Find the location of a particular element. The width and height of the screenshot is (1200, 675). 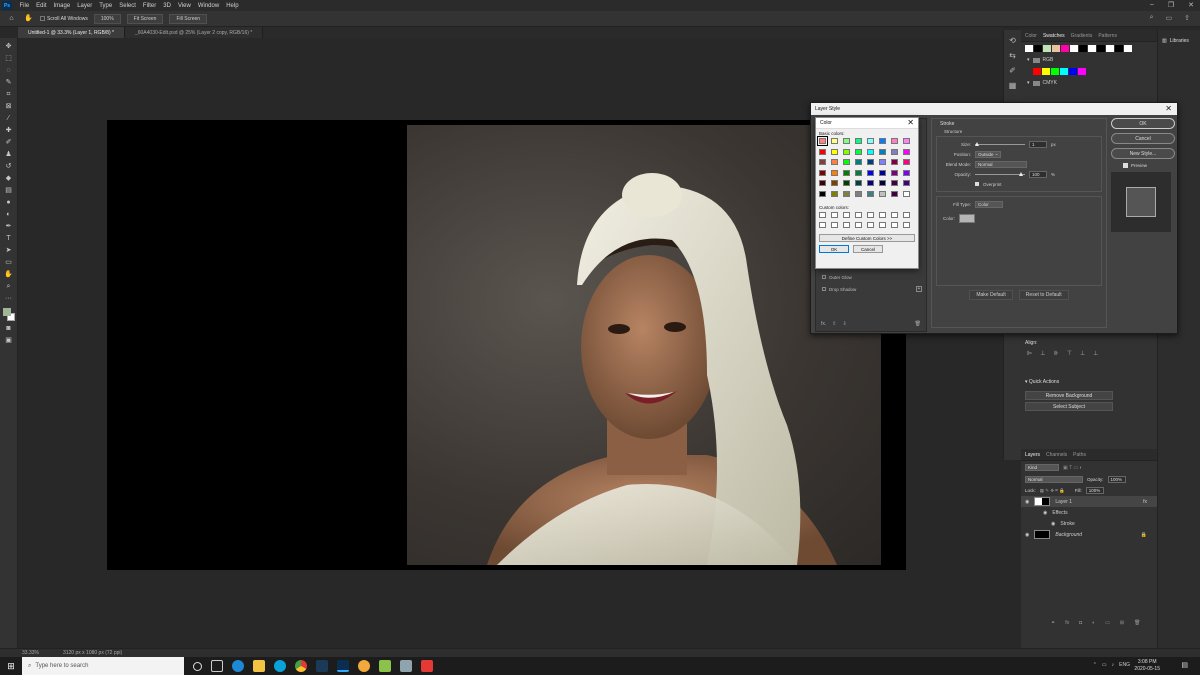

align-center-icon: ⊥ is located at coordinates (1042, 353).